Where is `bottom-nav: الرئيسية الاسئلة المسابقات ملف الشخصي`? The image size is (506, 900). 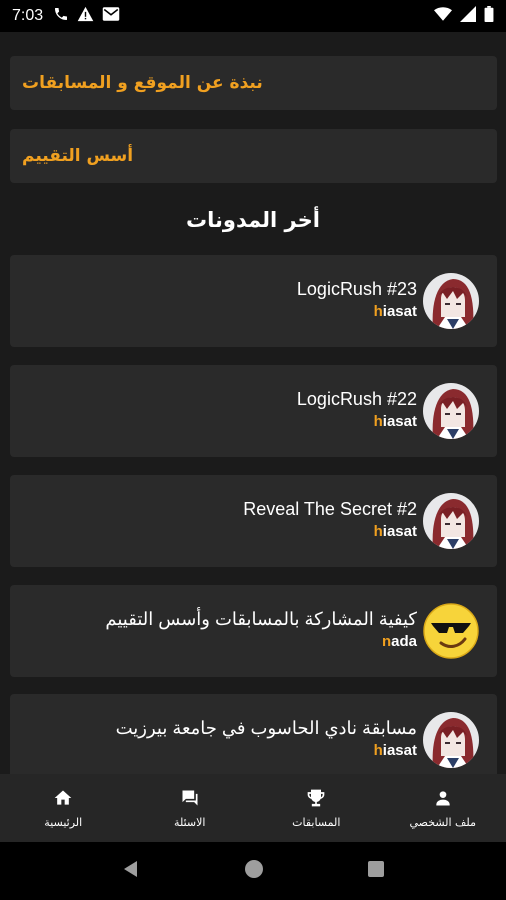
bottom-nav: الرئيسية الاسئلة المسابقات ملف الشخصي is located at coordinates (253, 808).